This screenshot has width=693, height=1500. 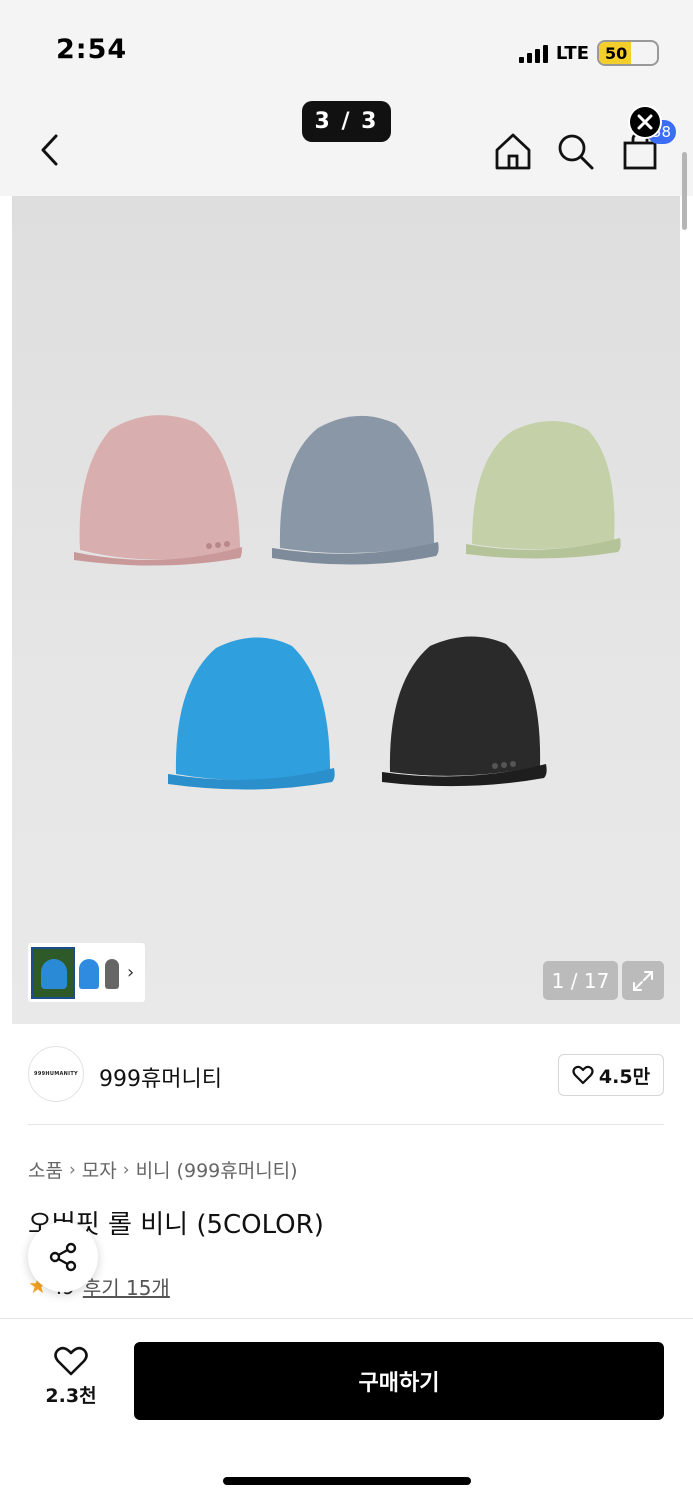 I want to click on expand-button, so click(x=643, y=980).